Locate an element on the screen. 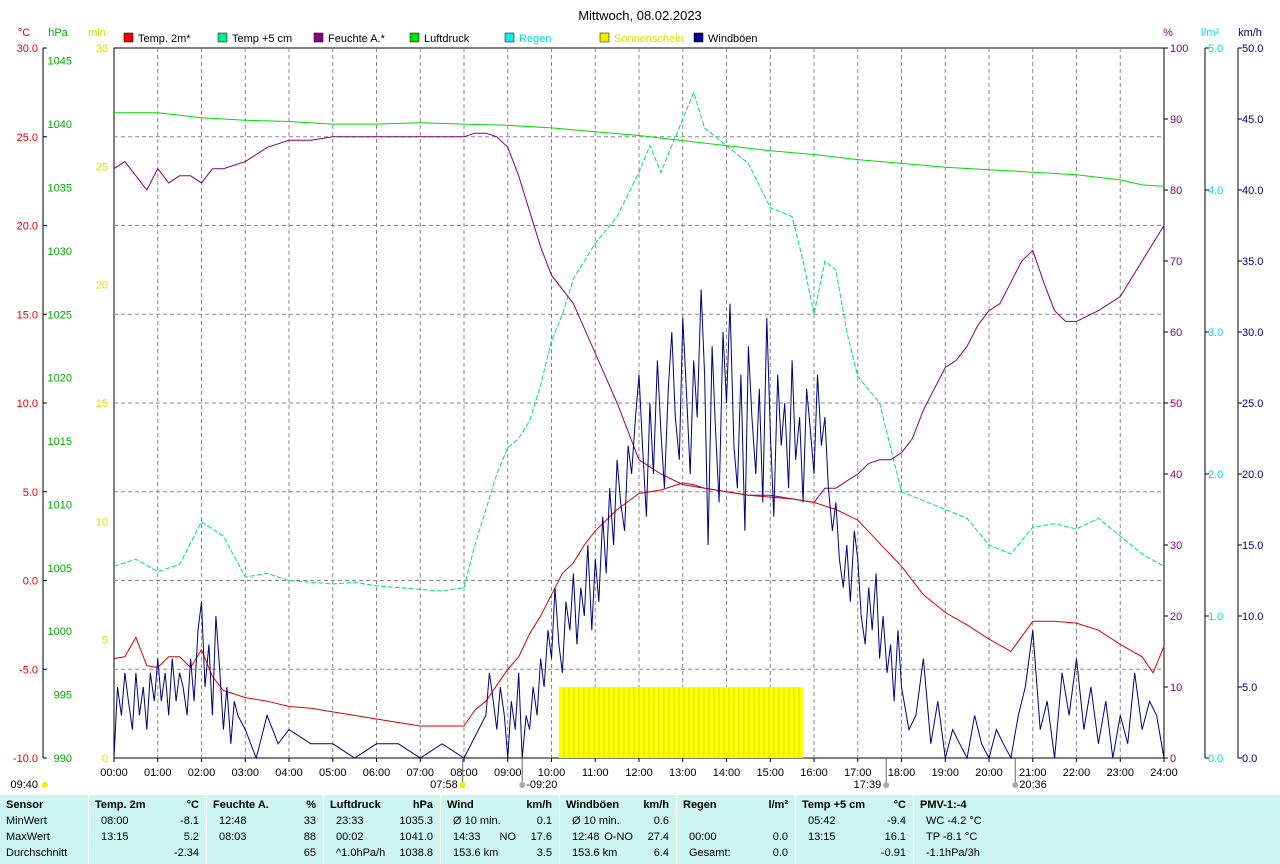 Image resolution: width=1280 pixels, height=864 pixels. tick-label: 1005 is located at coordinates (60, 569).